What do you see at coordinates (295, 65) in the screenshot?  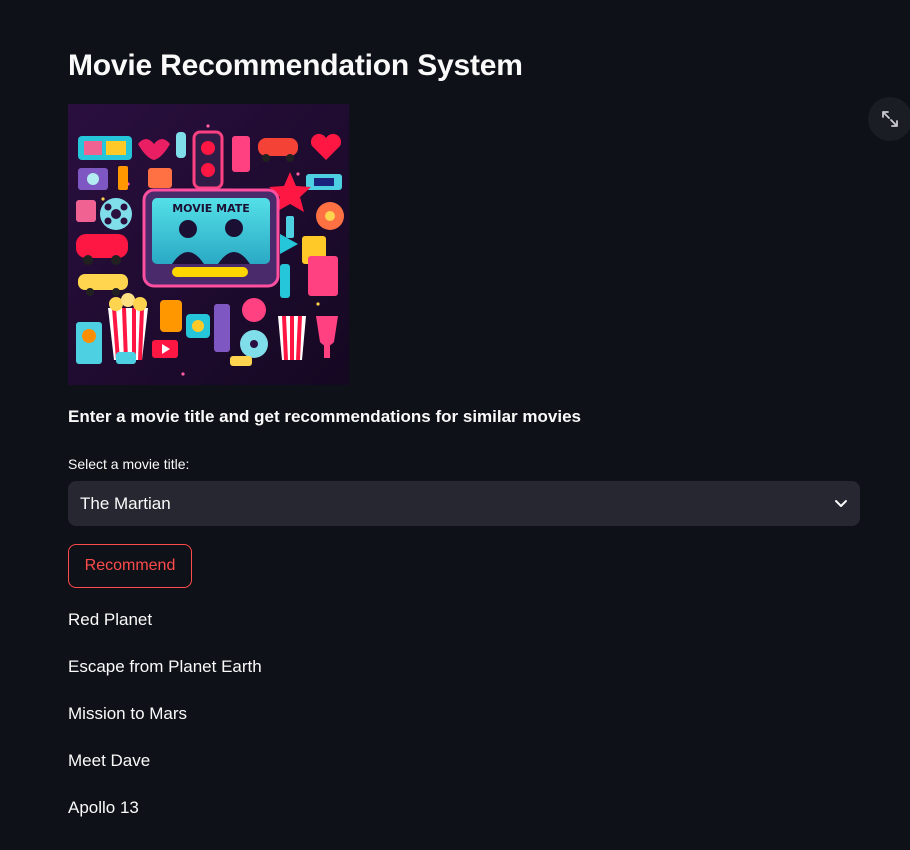 I see `page-title: Movie Recommendation System` at bounding box center [295, 65].